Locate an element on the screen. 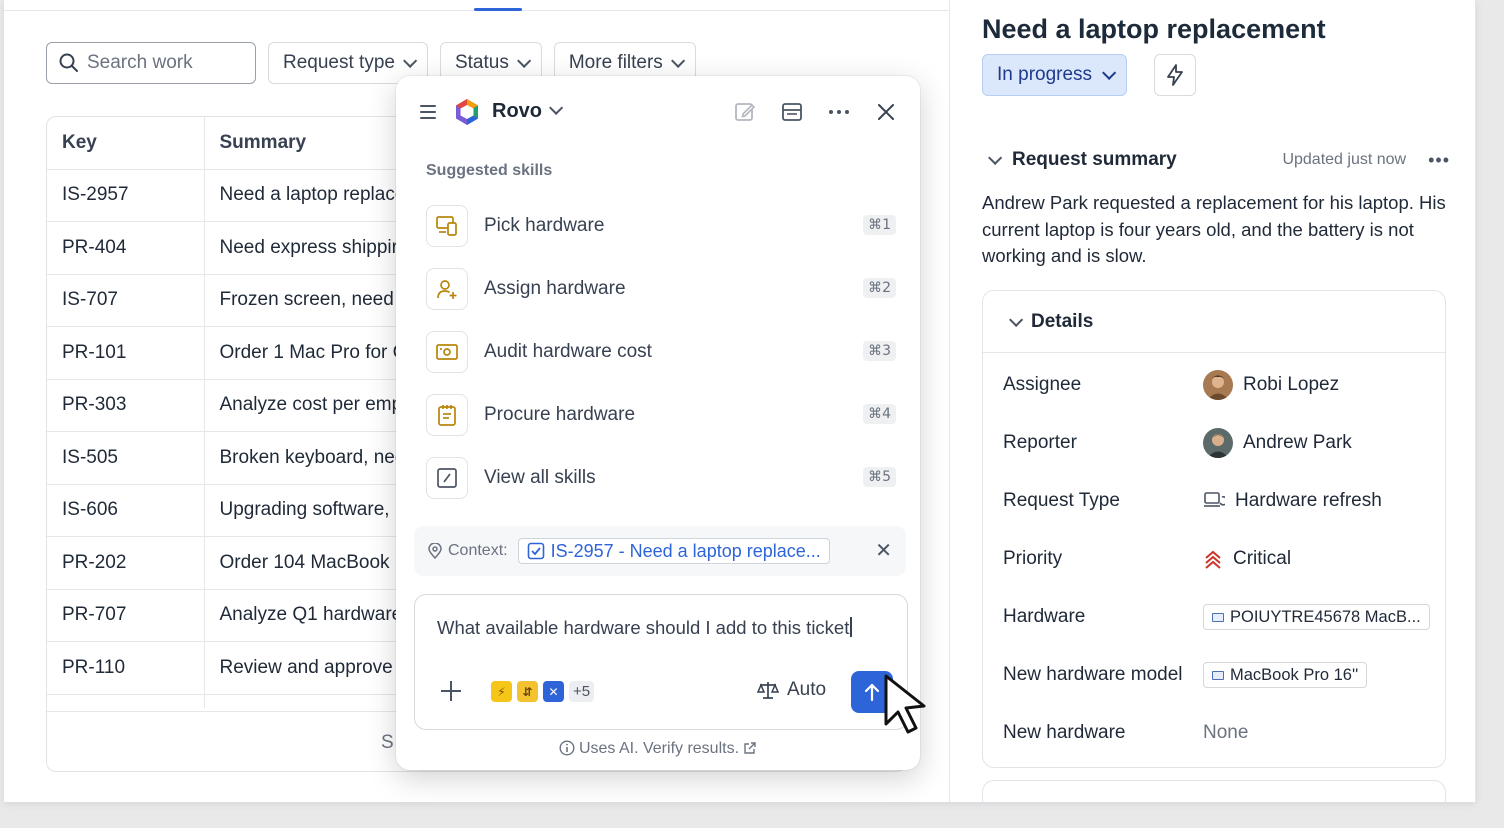 This screenshot has height=828, width=1504. tab-bar-divider is located at coordinates (477, 9).